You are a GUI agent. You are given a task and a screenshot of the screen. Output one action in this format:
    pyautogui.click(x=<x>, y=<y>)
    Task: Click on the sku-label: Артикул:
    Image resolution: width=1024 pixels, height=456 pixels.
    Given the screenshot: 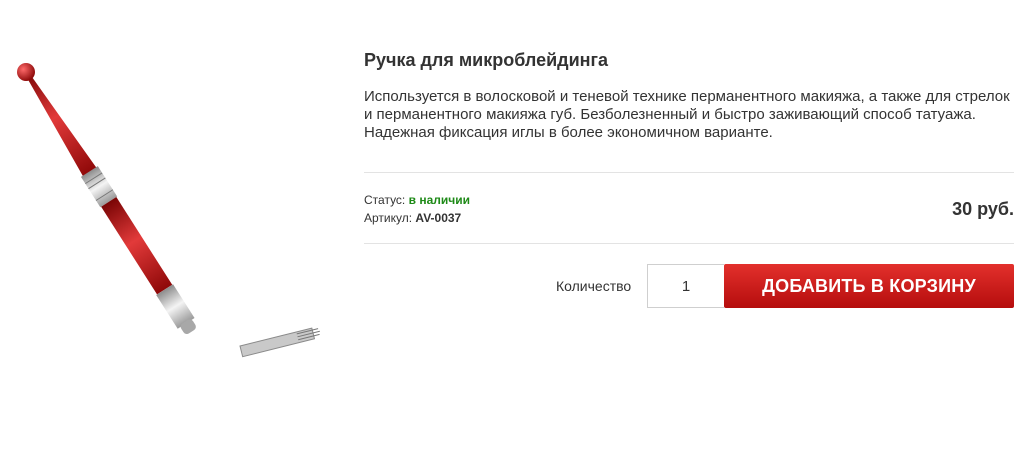 What is the action you would take?
    pyautogui.click(x=388, y=218)
    